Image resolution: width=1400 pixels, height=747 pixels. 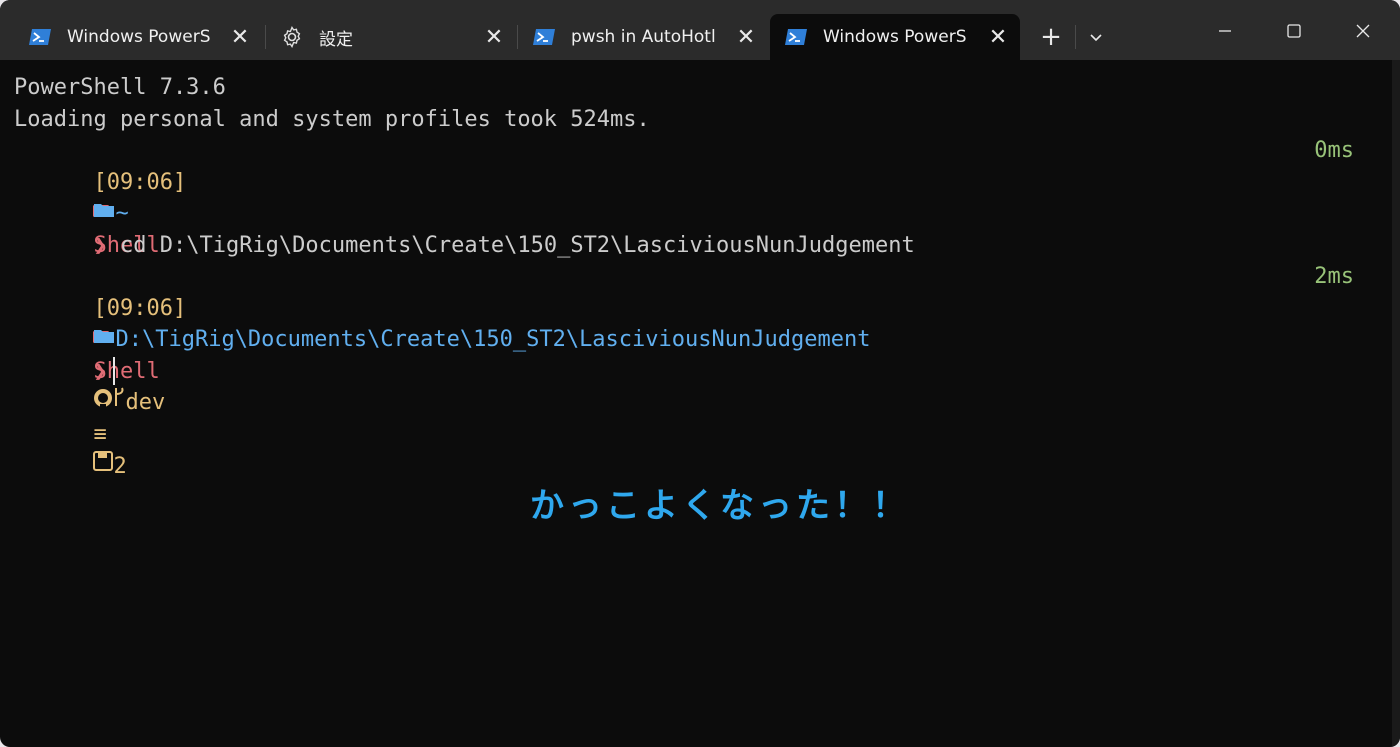 I want to click on save-icon, so click(x=103, y=465).